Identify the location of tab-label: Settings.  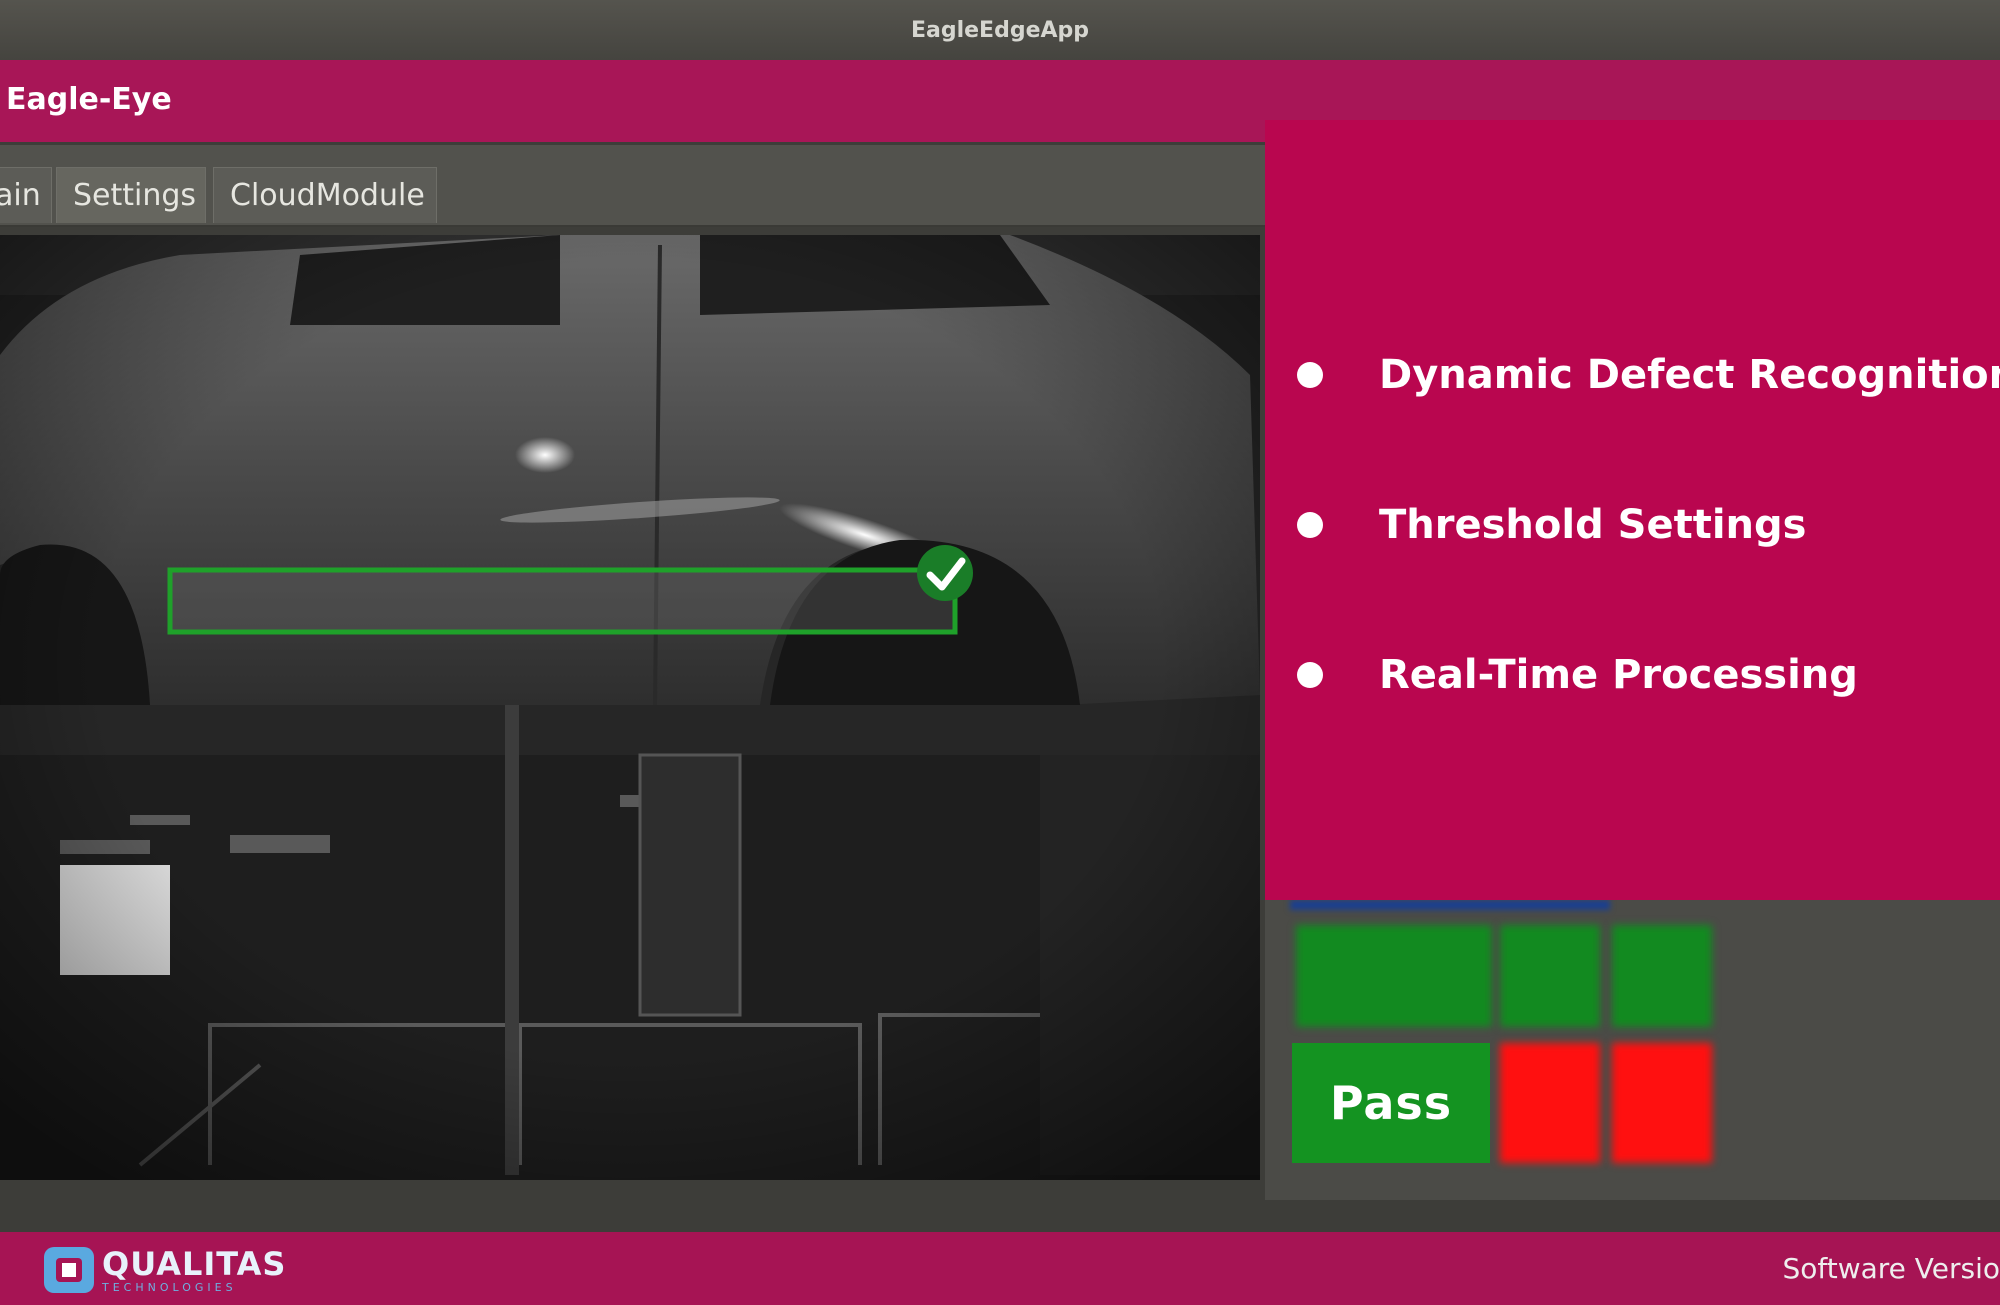
(135, 195).